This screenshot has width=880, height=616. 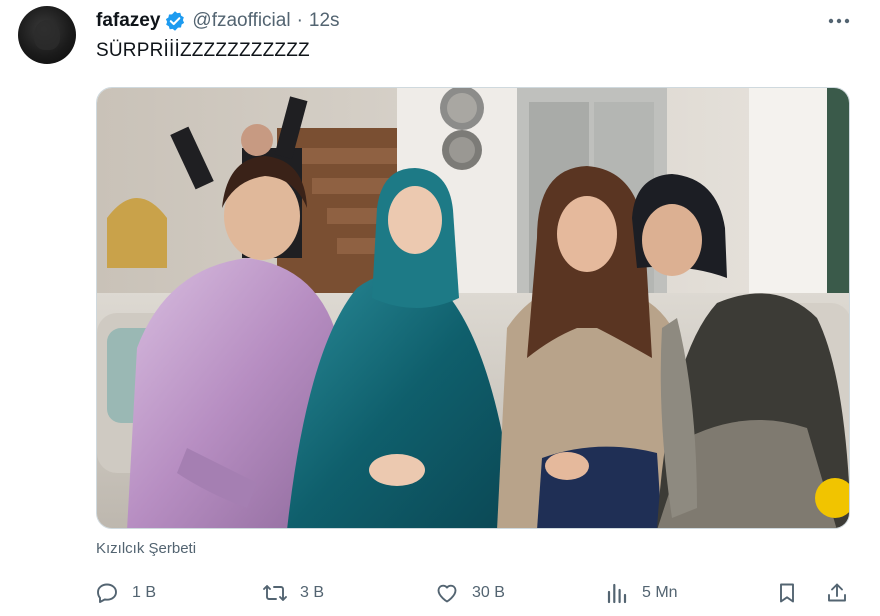 I want to click on share-button, so click(x=837, y=593).